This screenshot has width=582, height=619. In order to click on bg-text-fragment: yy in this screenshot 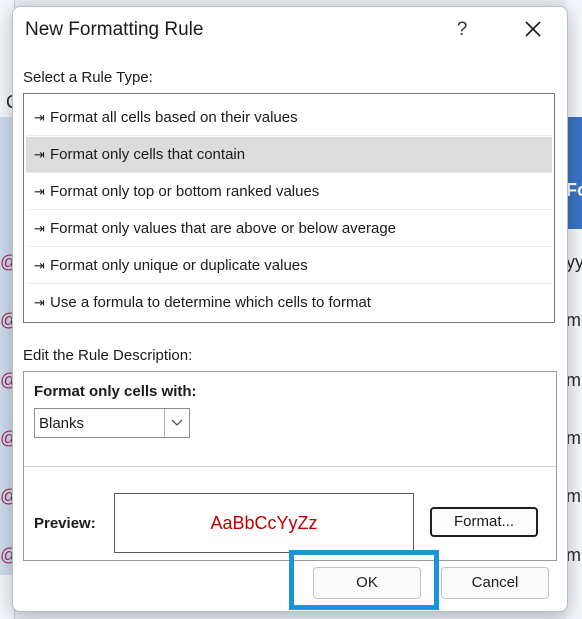, I will do `click(574, 262)`.